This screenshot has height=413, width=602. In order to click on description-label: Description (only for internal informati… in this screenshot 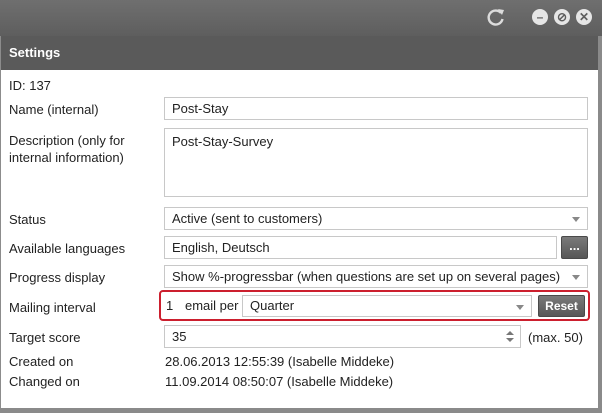, I will do `click(67, 149)`.